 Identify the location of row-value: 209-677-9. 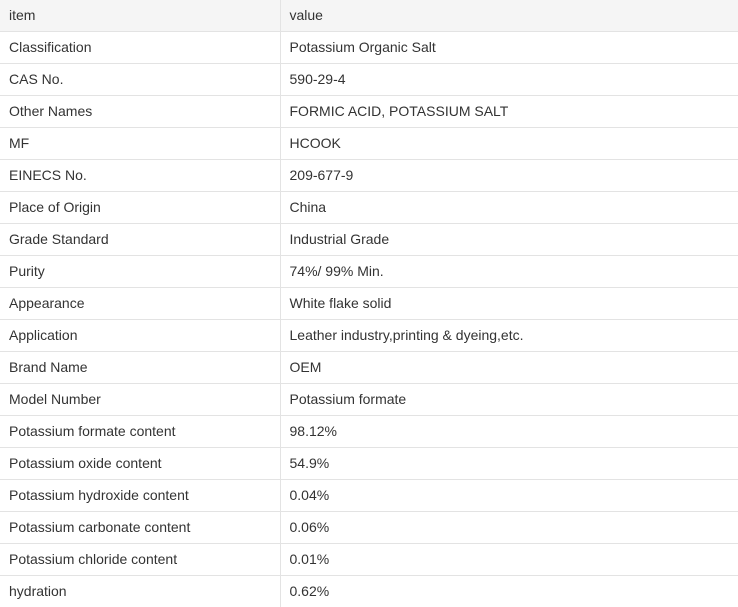
(509, 176).